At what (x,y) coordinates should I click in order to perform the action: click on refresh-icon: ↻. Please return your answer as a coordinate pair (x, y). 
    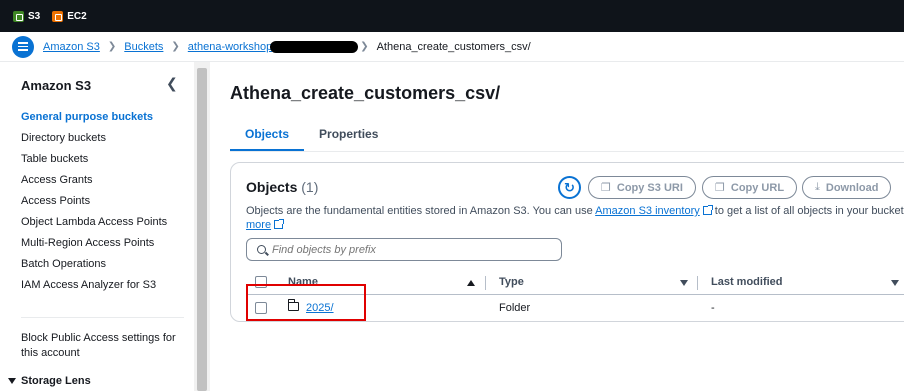
    Looking at the image, I should click on (569, 187).